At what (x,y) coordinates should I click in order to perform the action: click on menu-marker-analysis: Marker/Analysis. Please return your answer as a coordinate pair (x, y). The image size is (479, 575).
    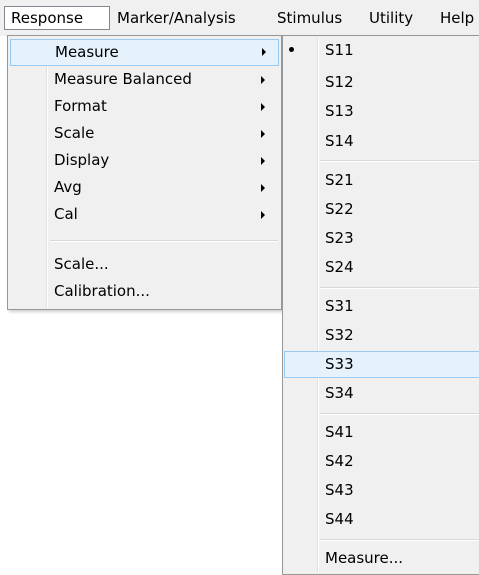
    Looking at the image, I should click on (176, 18).